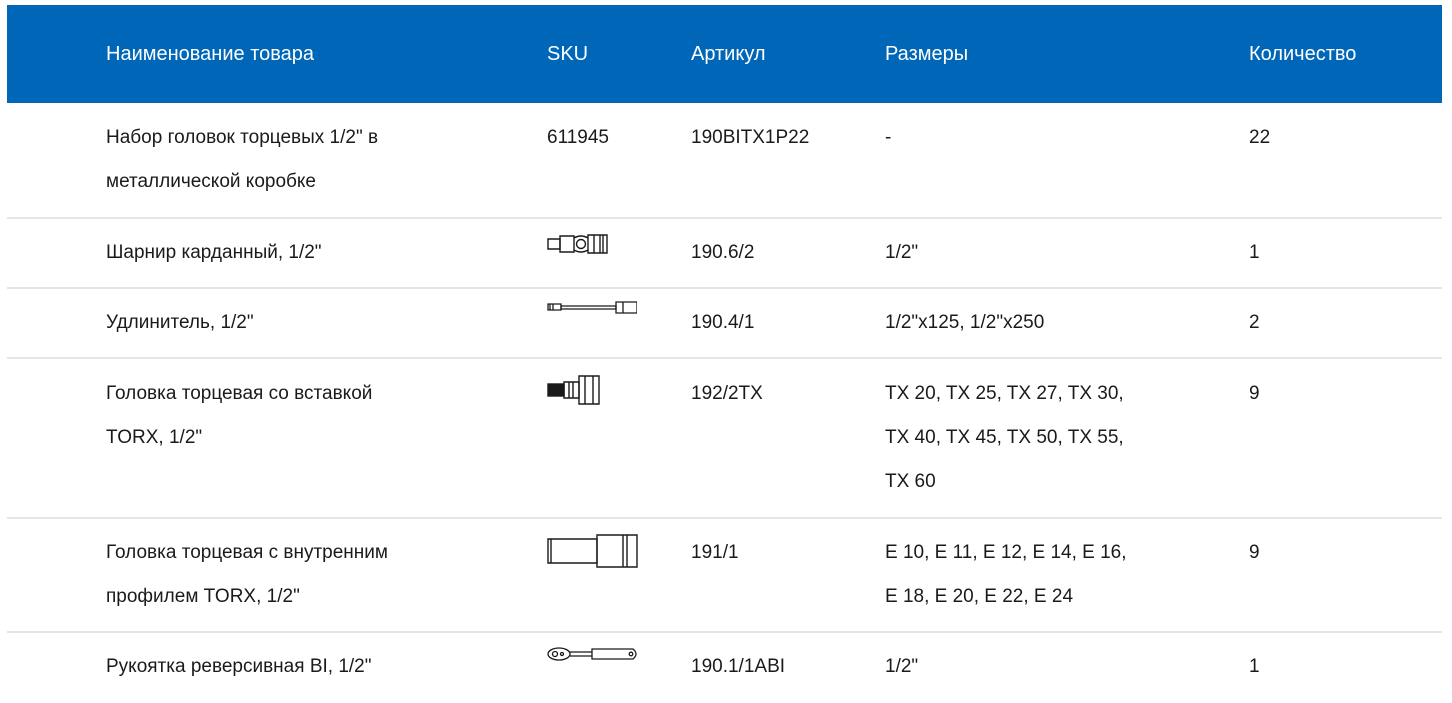 This screenshot has width=1452, height=703. What do you see at coordinates (715, 552) in the screenshot?
I see `row-article: 191/1` at bounding box center [715, 552].